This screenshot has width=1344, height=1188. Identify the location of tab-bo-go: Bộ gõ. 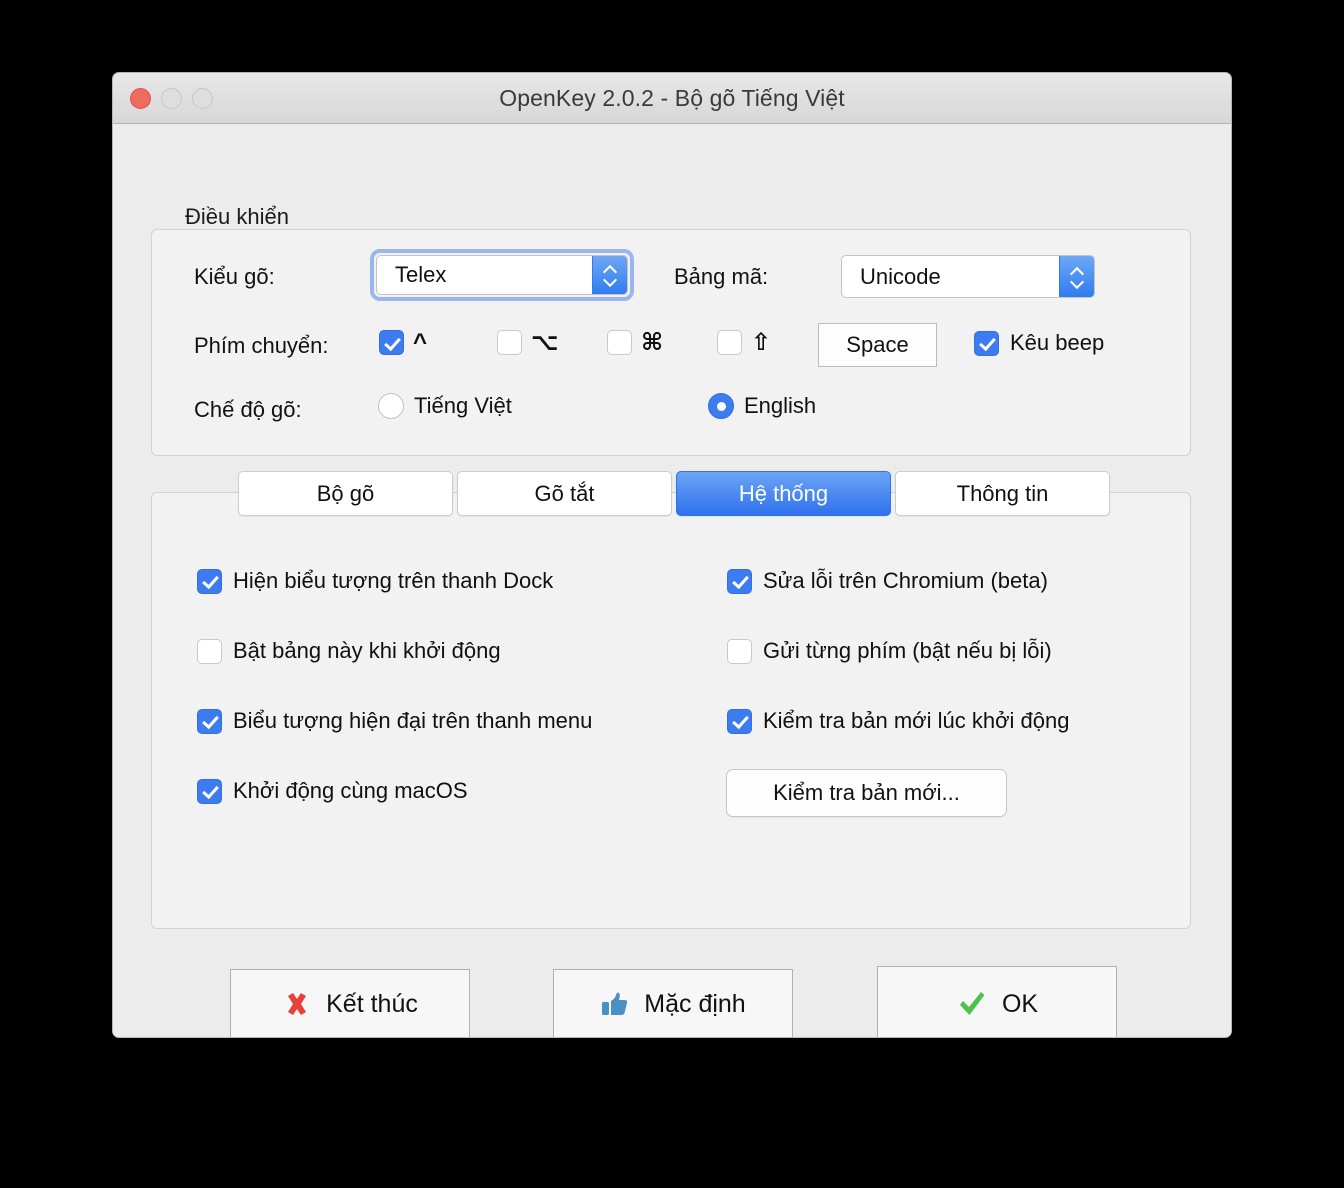
(345, 493).